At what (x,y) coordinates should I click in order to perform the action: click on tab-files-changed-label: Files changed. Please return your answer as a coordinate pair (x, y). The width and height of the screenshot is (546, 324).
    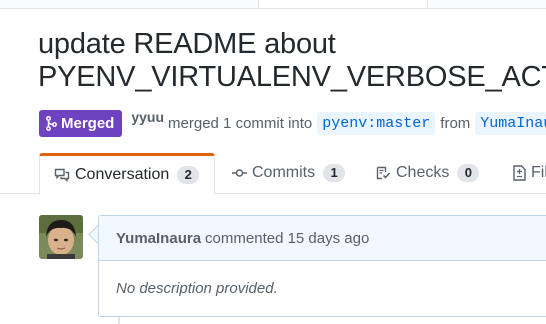
    Looking at the image, I should click on (538, 172).